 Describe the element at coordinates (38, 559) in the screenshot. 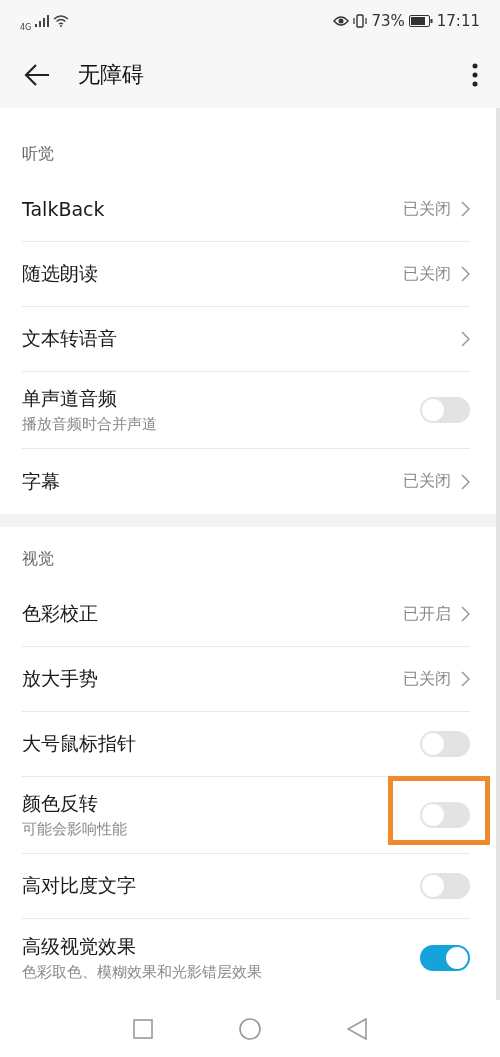

I see `section-header: 视觉` at that location.